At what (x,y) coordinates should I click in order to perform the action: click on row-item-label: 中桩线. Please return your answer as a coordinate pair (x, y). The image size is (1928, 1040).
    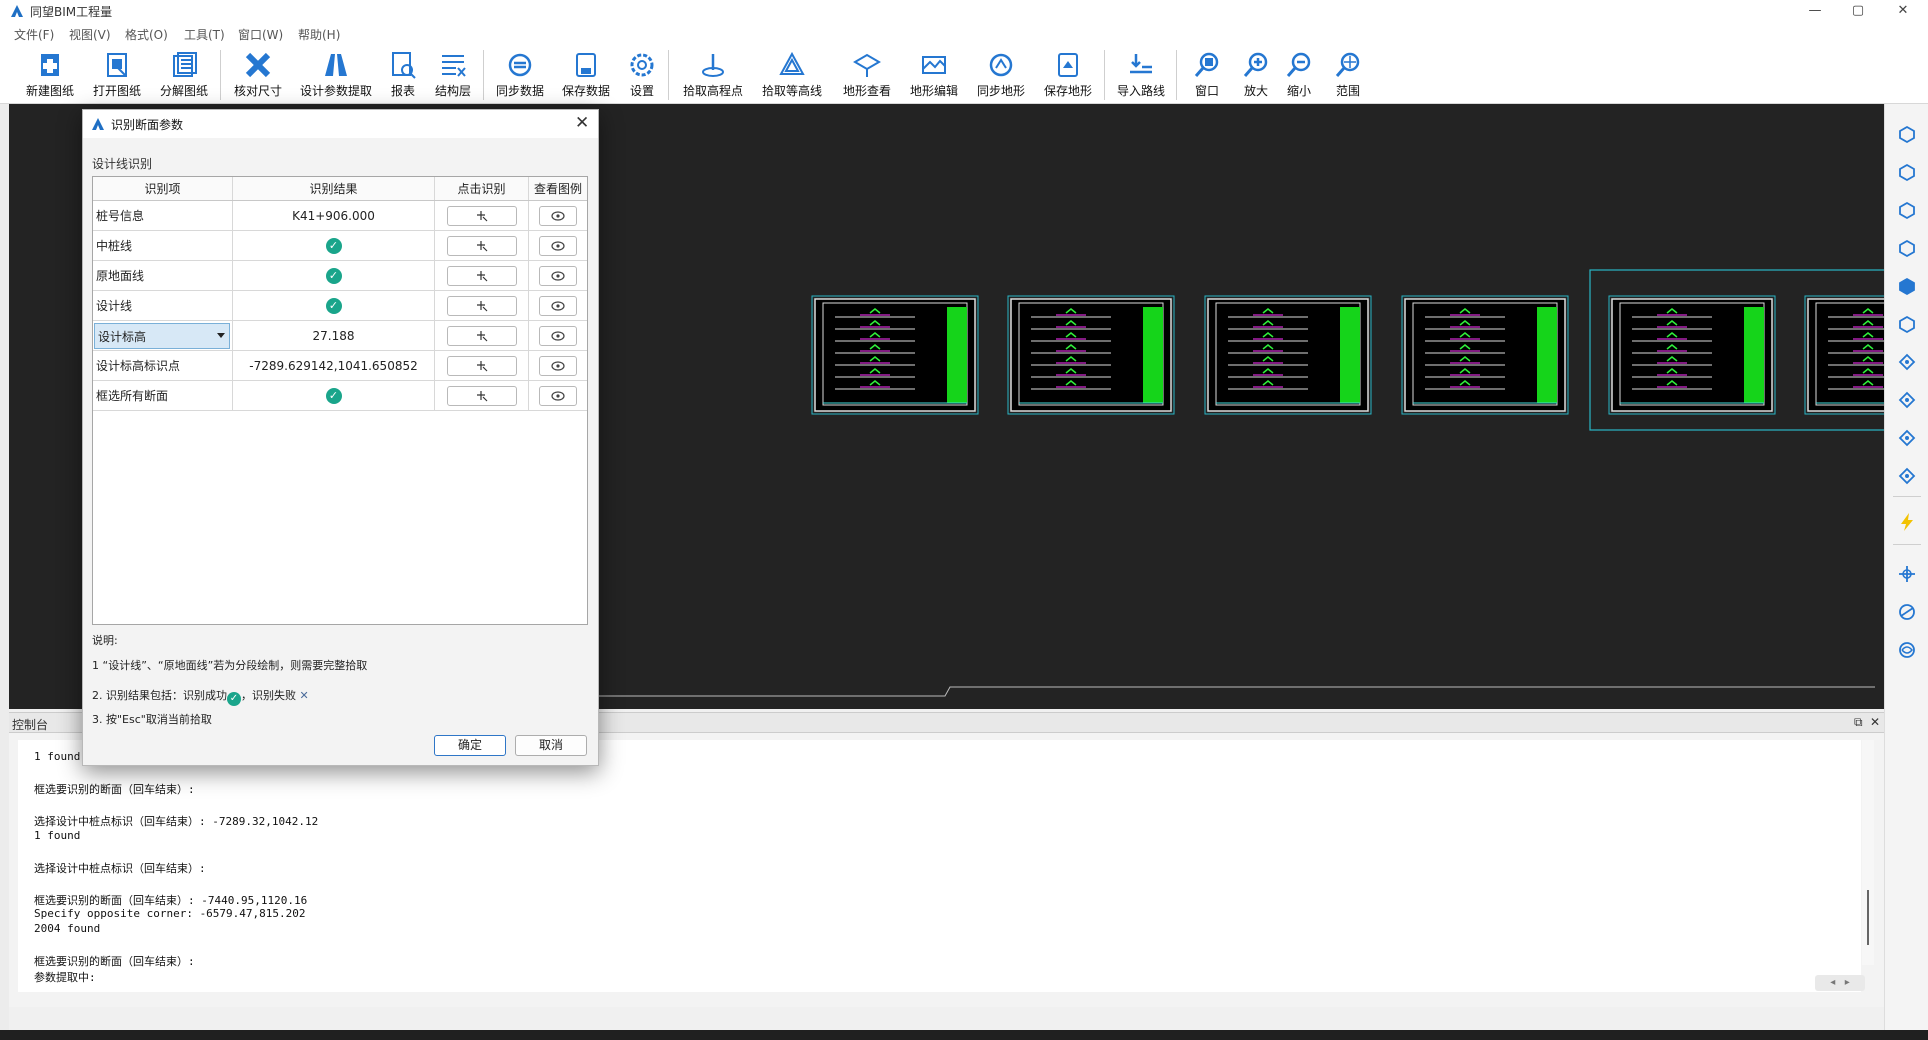
    Looking at the image, I should click on (163, 245).